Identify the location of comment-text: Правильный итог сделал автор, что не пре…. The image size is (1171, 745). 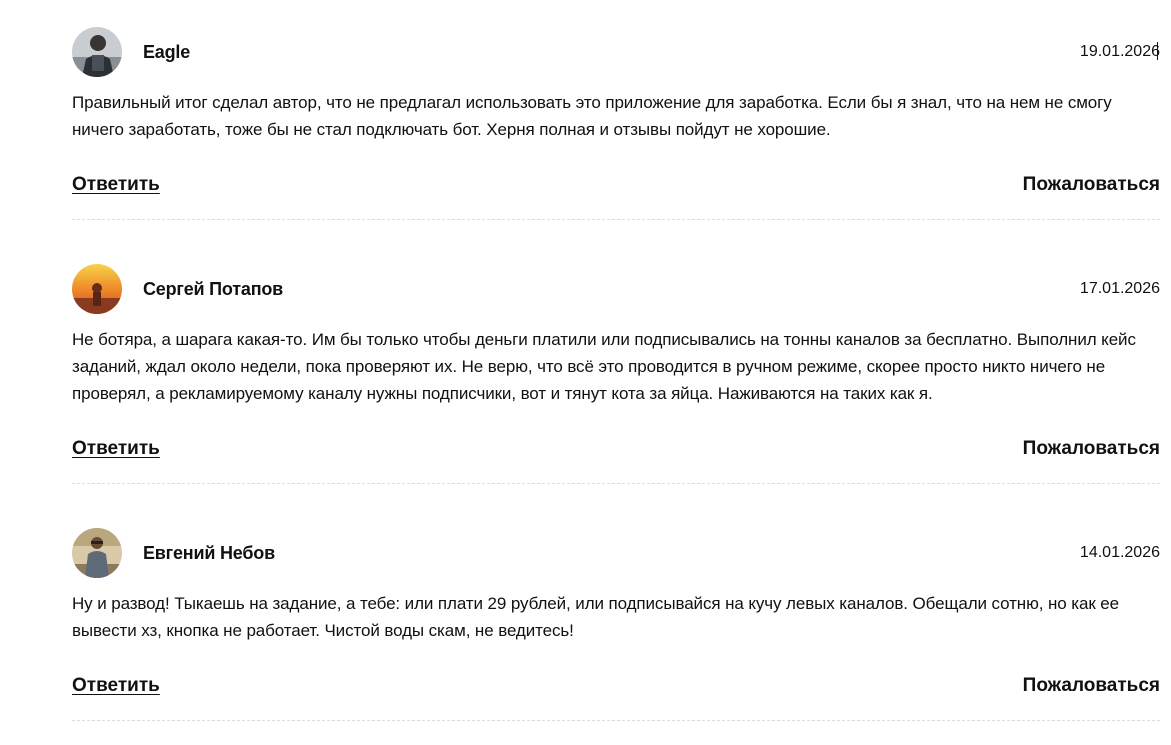
(592, 116).